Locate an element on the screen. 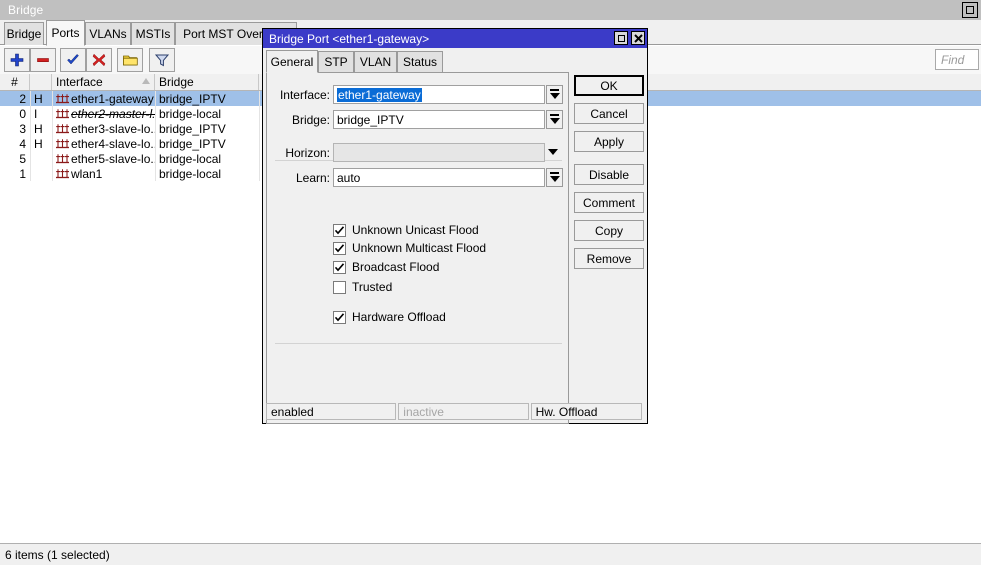  unknown-multicast-flood-checkbox is located at coordinates (339, 248).